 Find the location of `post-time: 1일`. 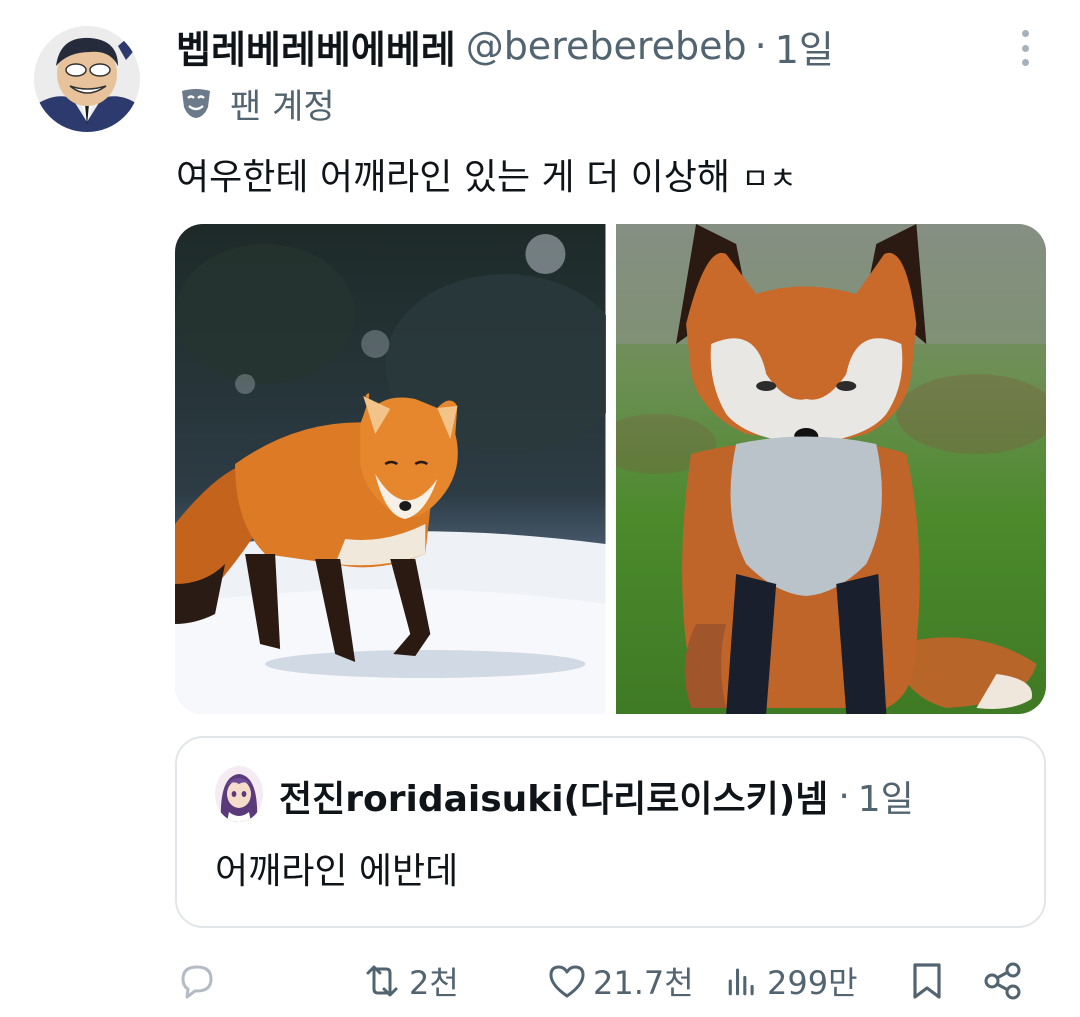

post-time: 1일 is located at coordinates (804, 46).